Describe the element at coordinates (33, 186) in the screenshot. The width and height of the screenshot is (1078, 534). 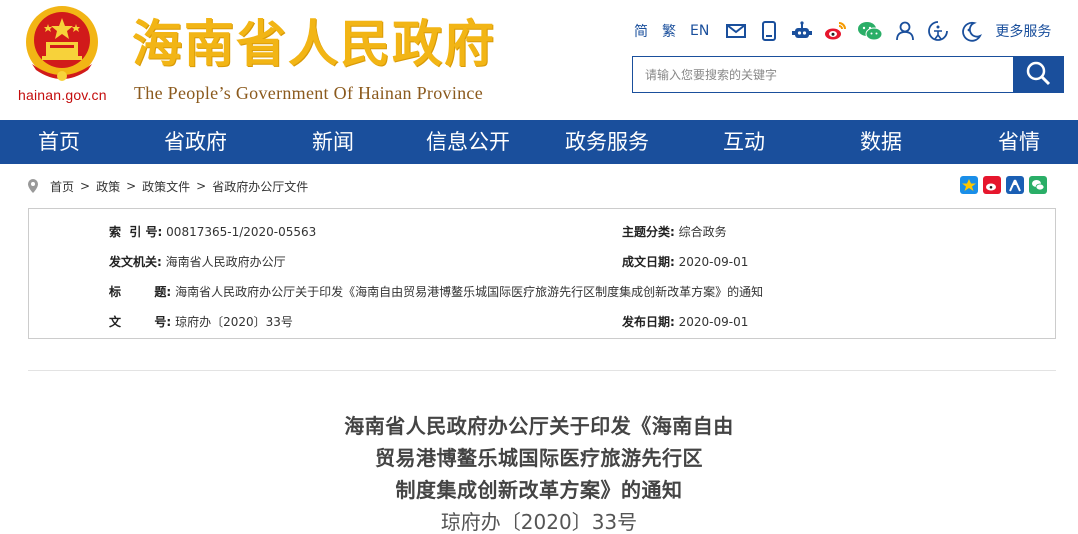
I see `location-pin-icon` at that location.